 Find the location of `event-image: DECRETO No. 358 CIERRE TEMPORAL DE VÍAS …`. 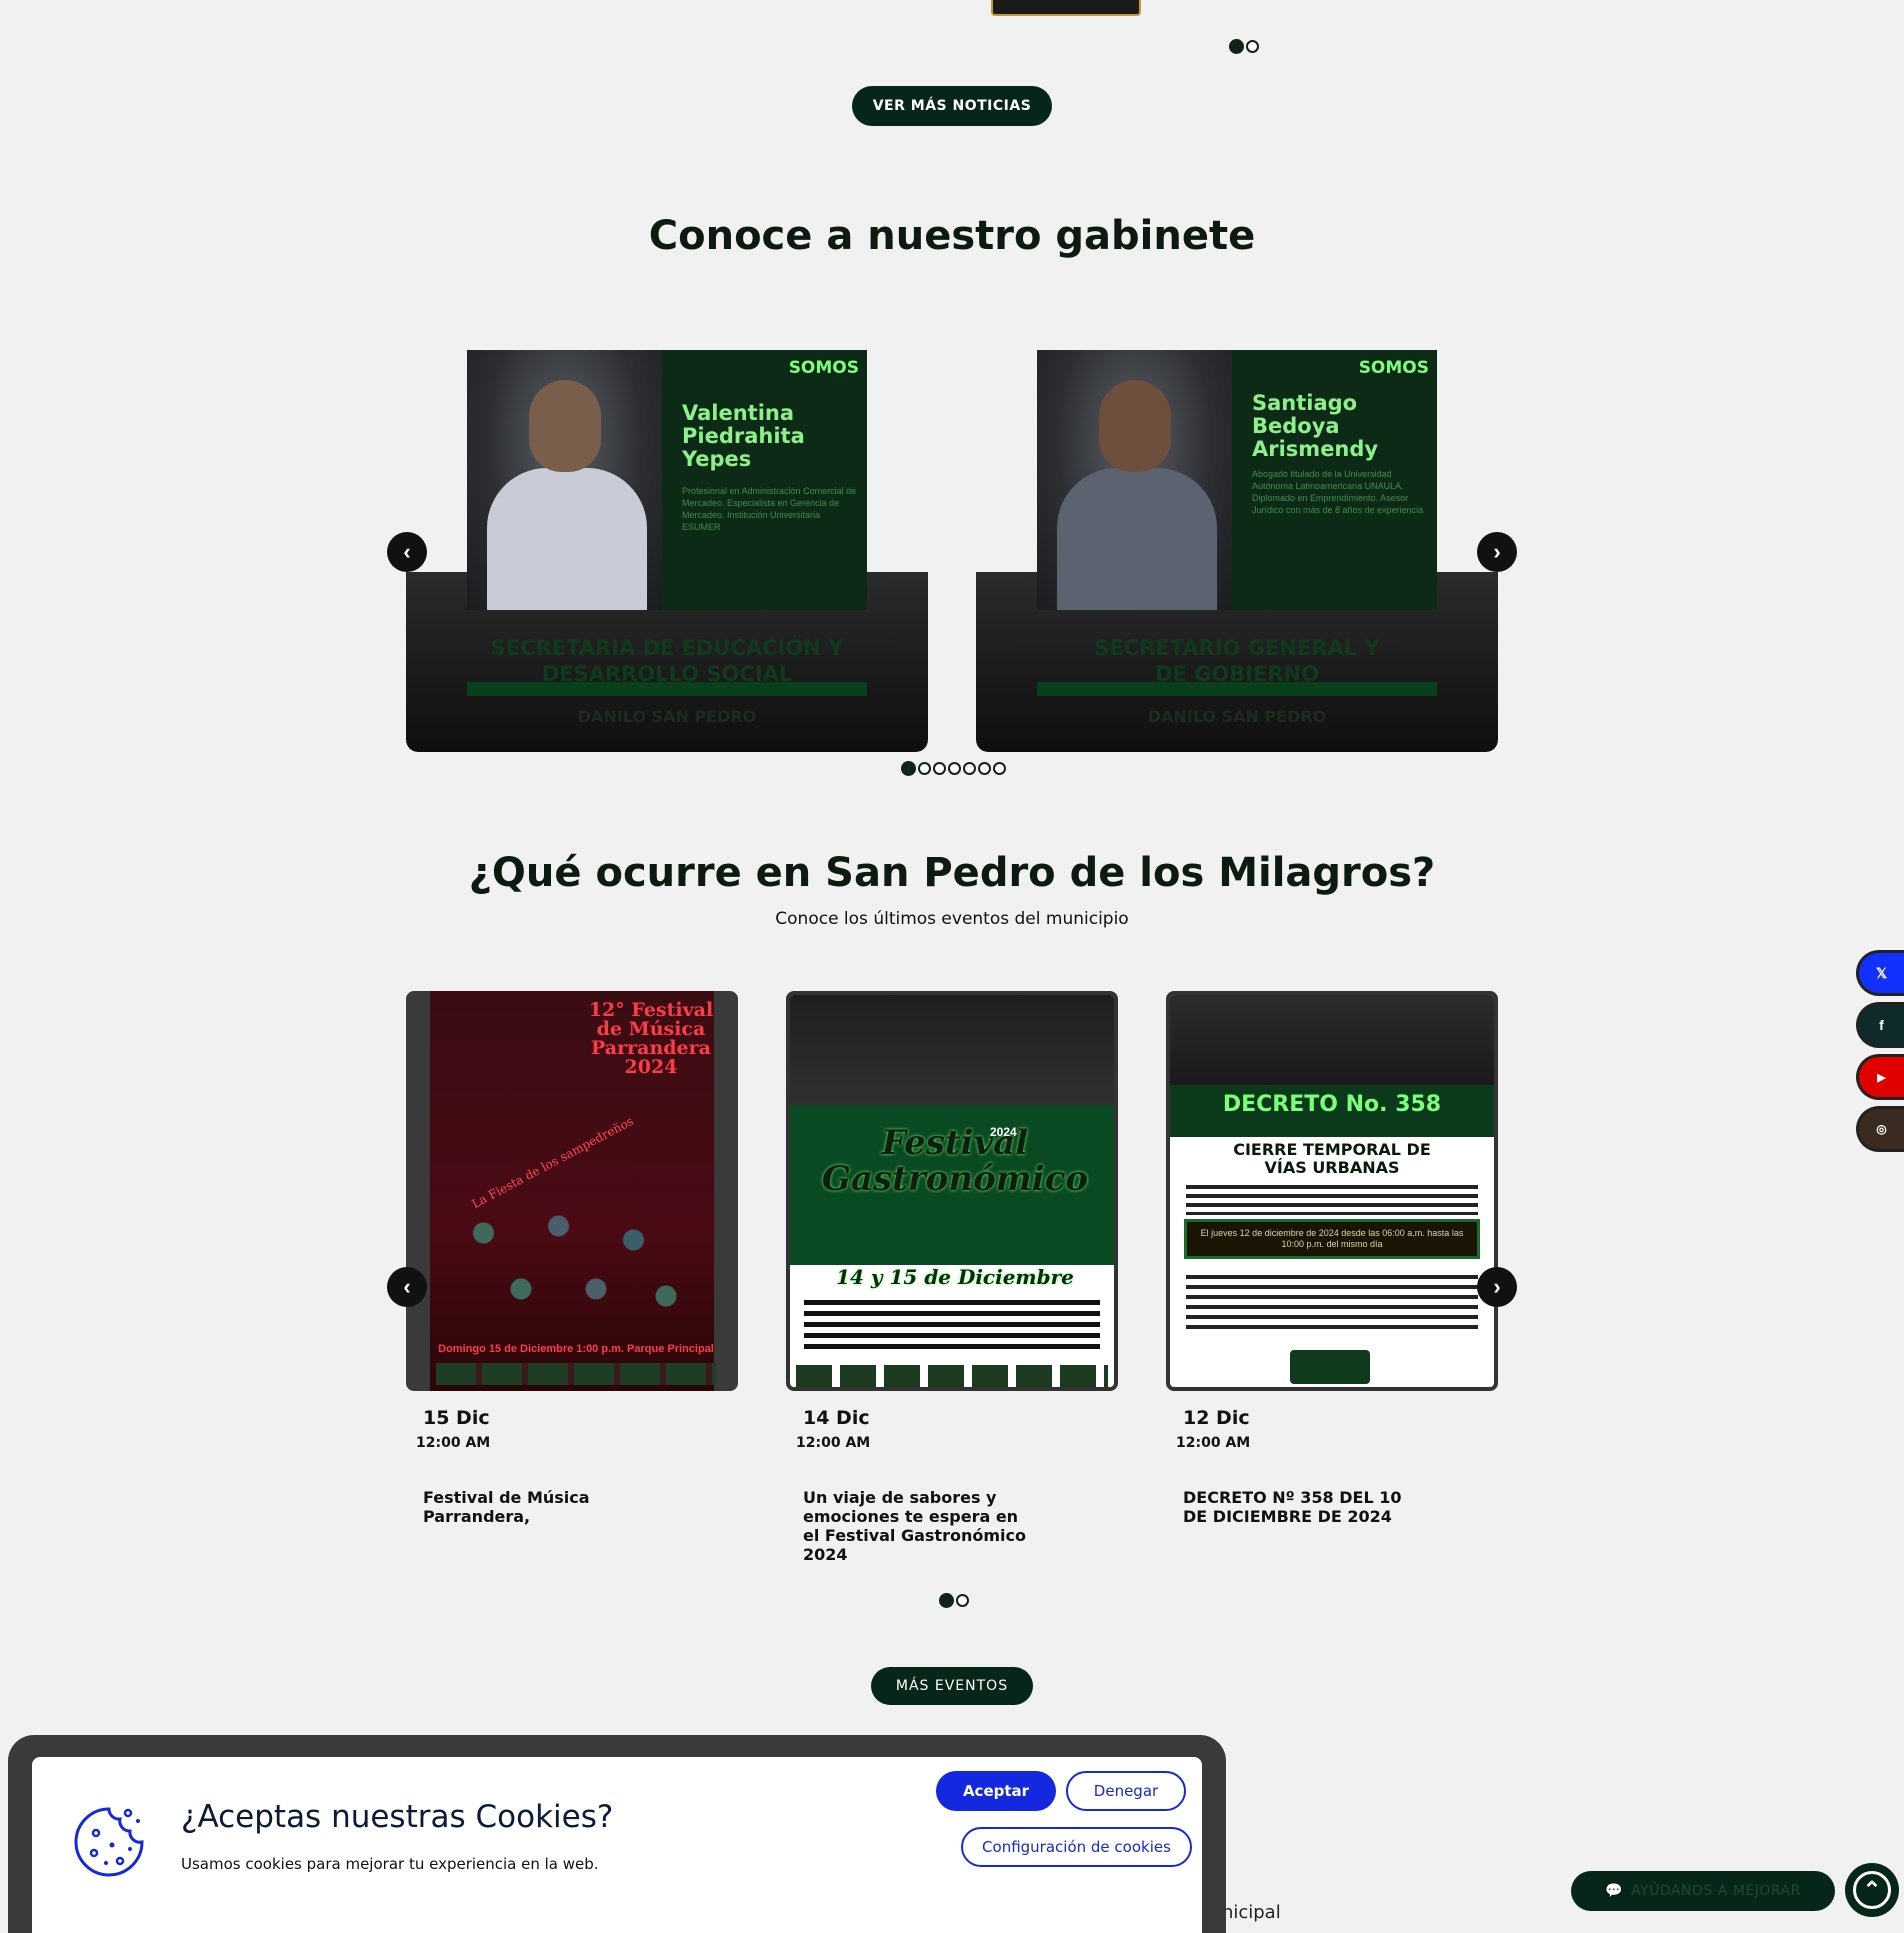

event-image: DECRETO No. 358 CIERRE TEMPORAL DE VÍAS … is located at coordinates (1332, 1191).